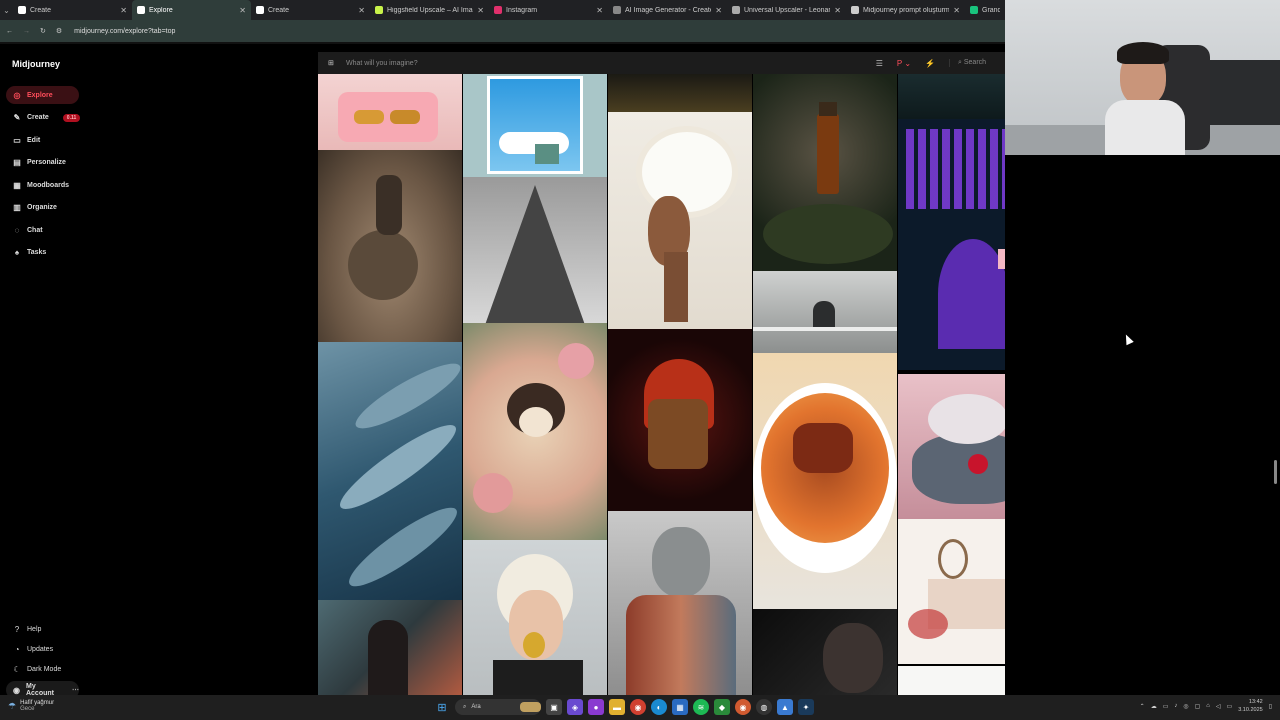 This screenshot has height=720, width=1280. I want to click on prompt-input: What will you imagine?, so click(611, 63).